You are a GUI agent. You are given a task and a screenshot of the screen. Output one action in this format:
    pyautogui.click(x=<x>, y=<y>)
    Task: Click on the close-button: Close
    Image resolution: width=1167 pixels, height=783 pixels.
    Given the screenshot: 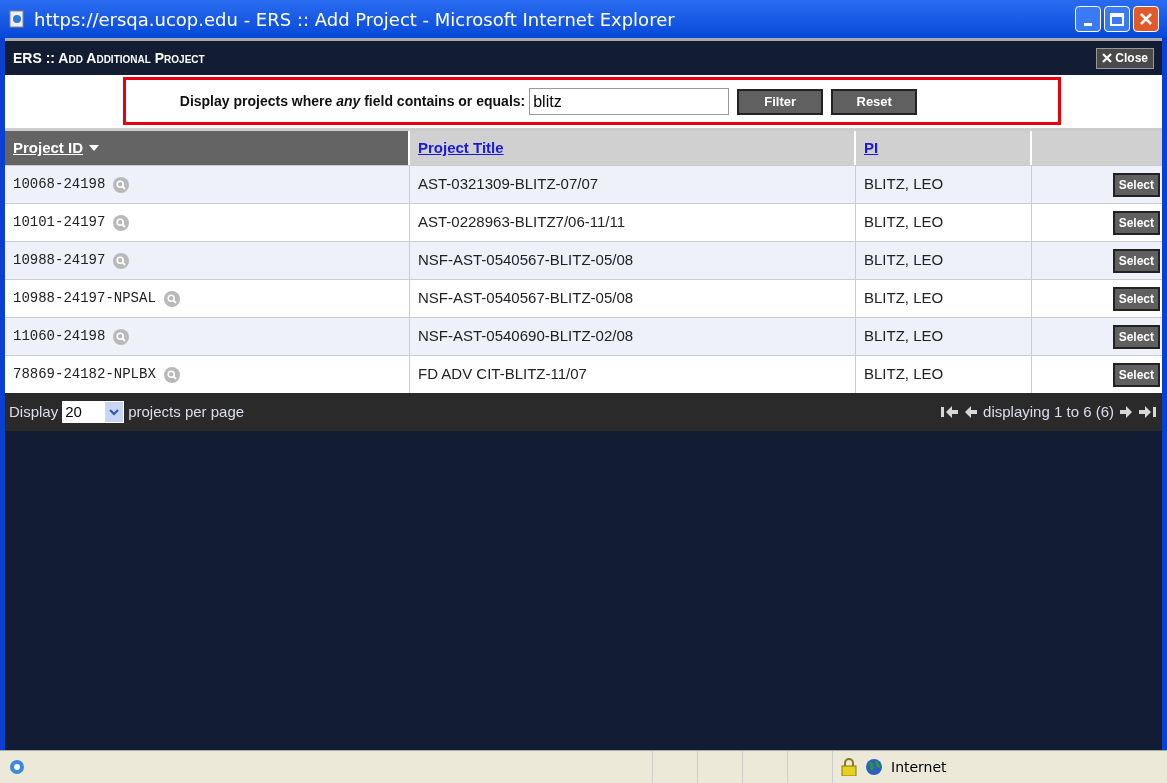 What is the action you would take?
    pyautogui.click(x=1125, y=58)
    